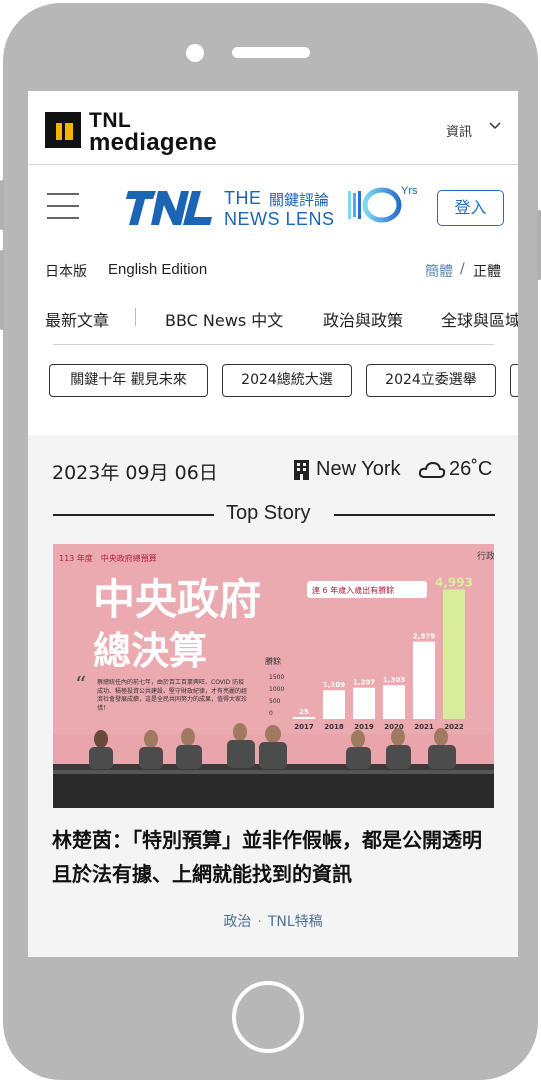 This screenshot has height=1083, width=541. What do you see at coordinates (394, 702) in the screenshot?
I see `chart-bar-2020` at bounding box center [394, 702].